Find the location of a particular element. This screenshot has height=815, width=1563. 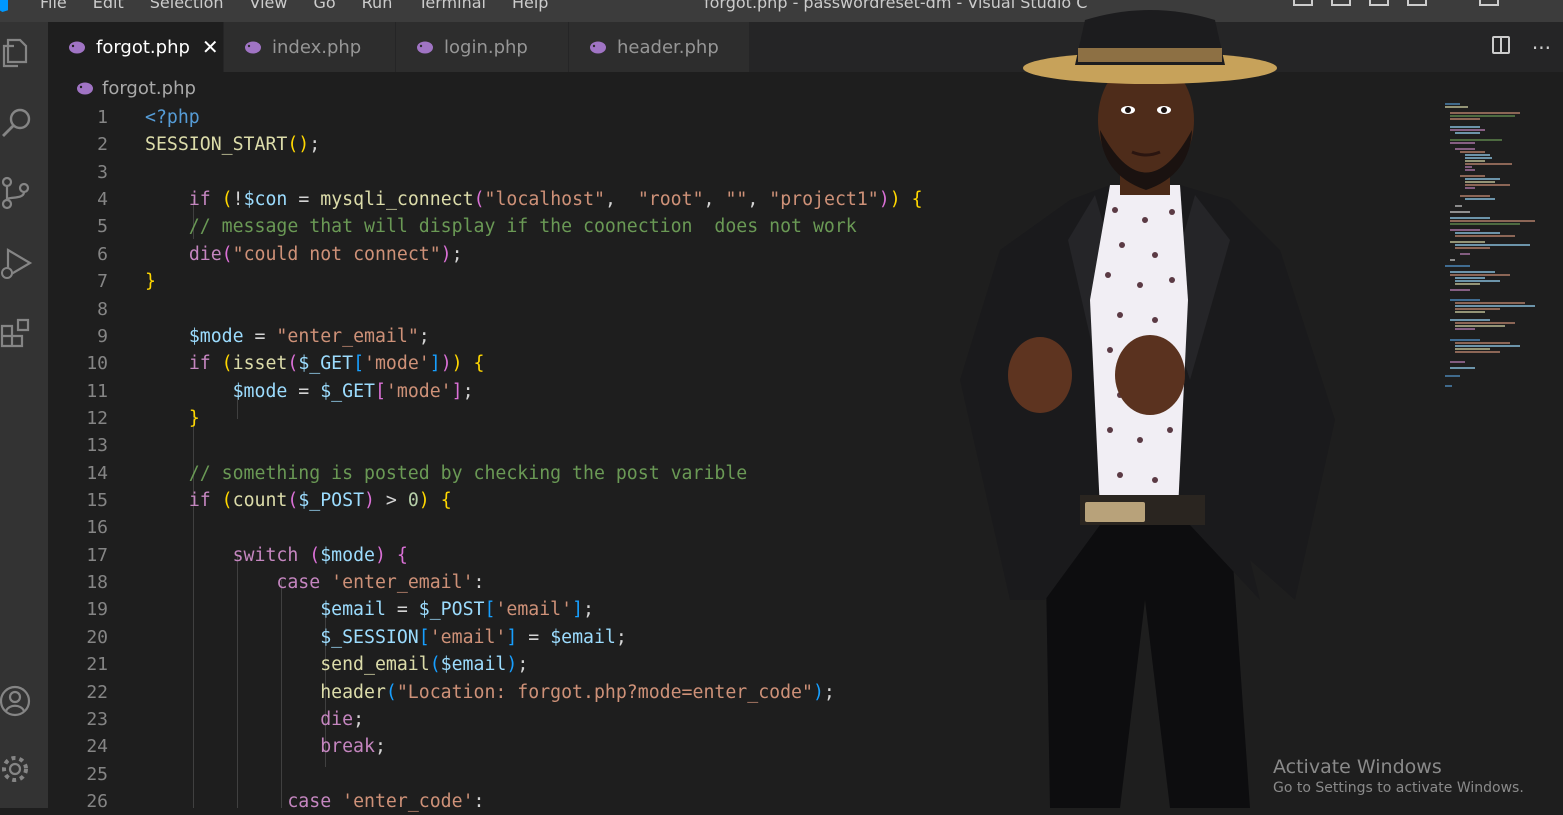

menu-terminal: Terminal is located at coordinates (452, 6).